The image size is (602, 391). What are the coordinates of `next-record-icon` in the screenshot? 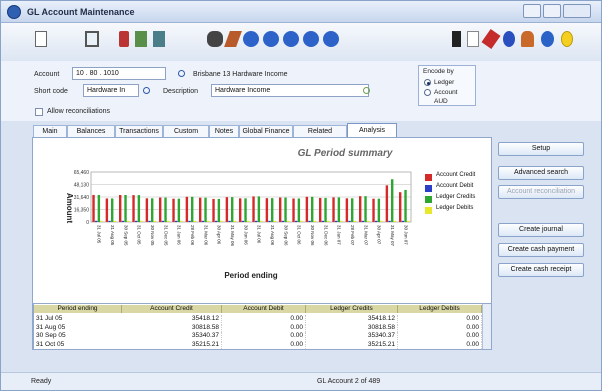 It's located at (291, 39).